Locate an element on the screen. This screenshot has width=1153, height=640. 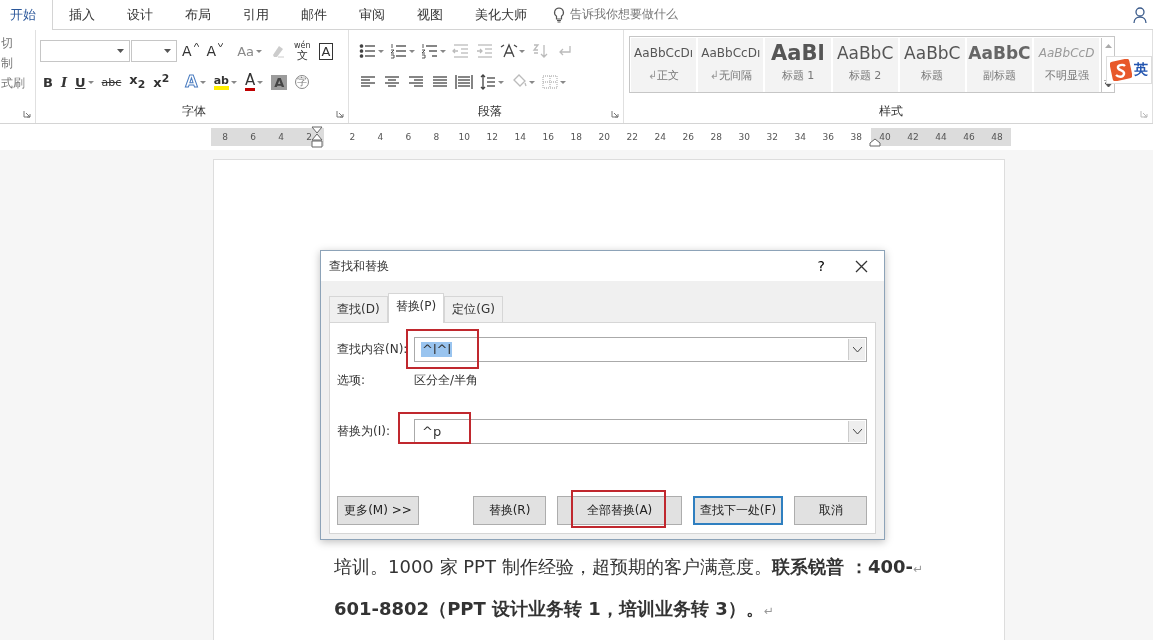
format-button: wén 文 is located at coordinates (302, 51).